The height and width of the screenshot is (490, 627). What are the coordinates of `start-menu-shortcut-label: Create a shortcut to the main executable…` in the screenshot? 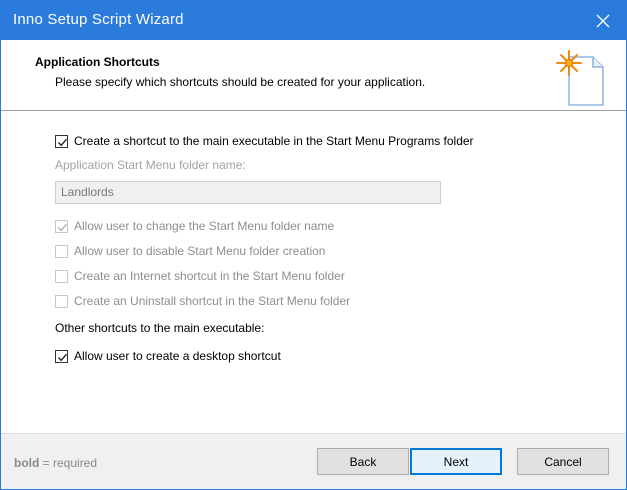 It's located at (274, 141).